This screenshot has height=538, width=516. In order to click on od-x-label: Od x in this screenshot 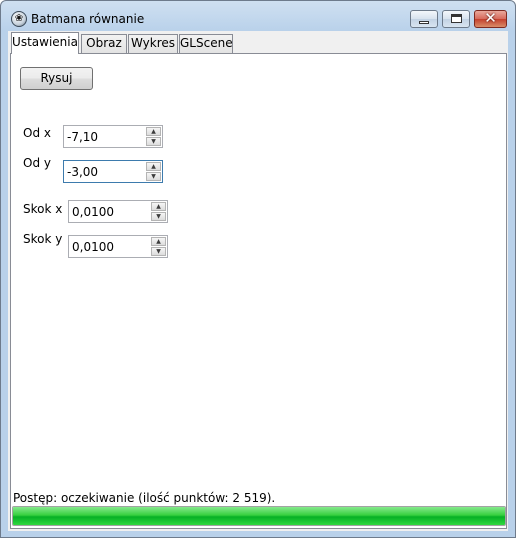, I will do `click(37, 133)`.